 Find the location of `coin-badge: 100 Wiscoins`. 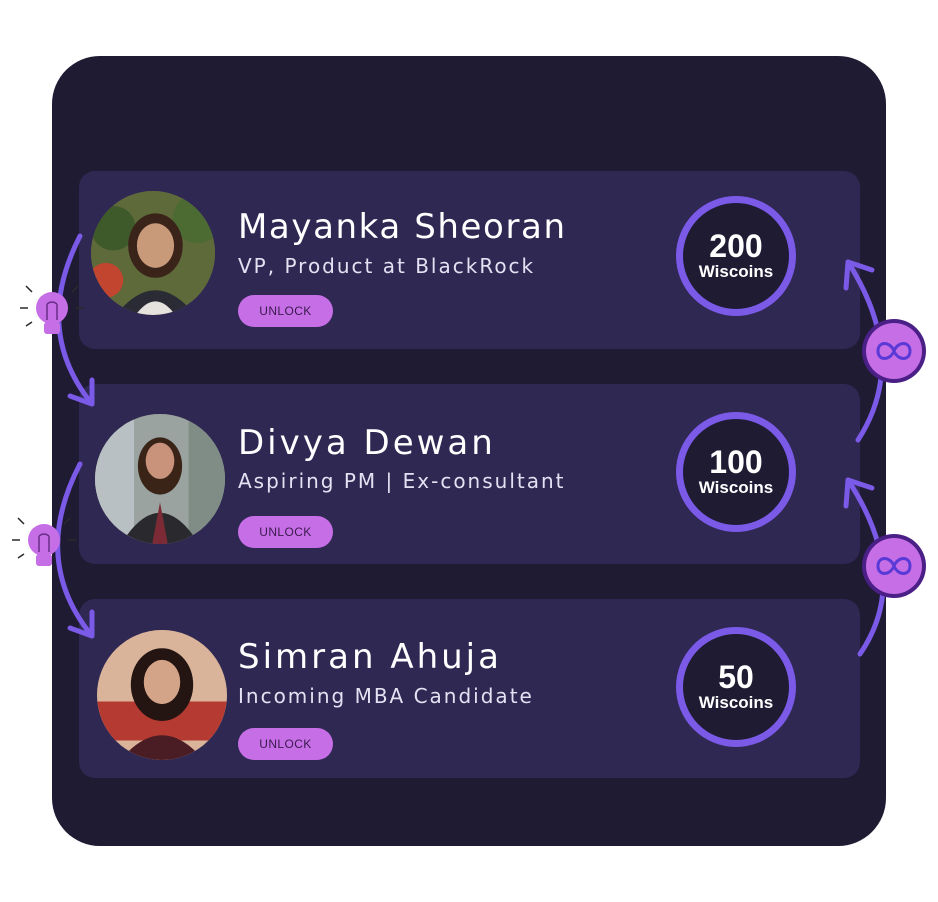

coin-badge: 100 Wiscoins is located at coordinates (736, 472).